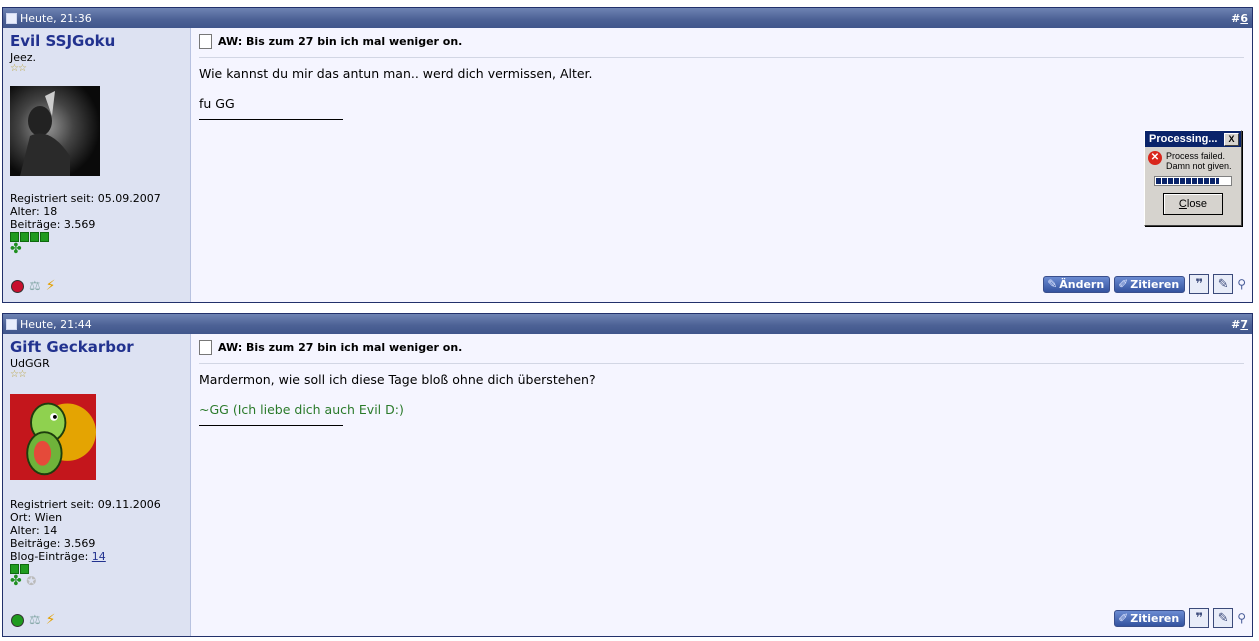 Image resolution: width=1259 pixels, height=641 pixels. What do you see at coordinates (301, 409) in the screenshot?
I see `post-signature-text: ~GG (Ich liebe dich auch Evil D:)` at bounding box center [301, 409].